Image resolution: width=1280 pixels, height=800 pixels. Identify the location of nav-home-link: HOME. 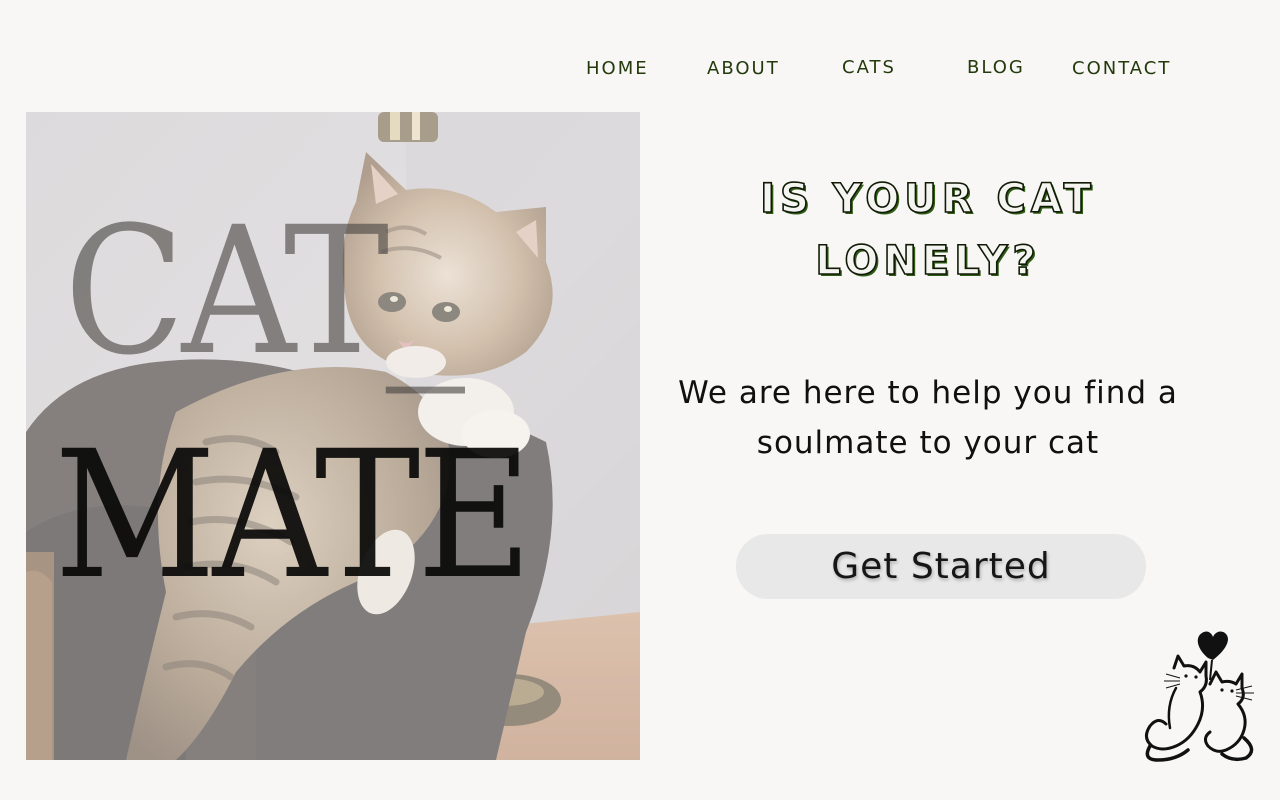
(617, 68).